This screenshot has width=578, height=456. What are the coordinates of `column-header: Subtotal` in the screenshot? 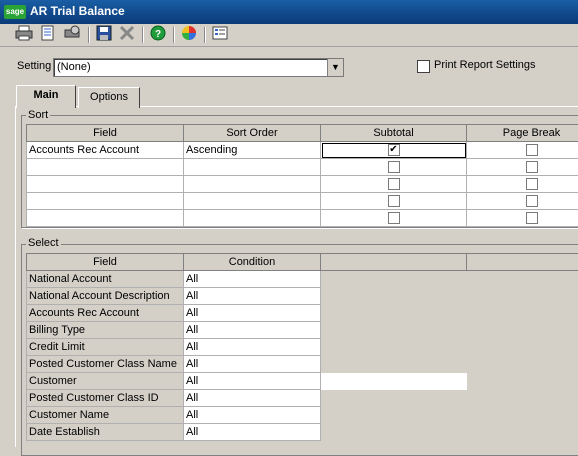 It's located at (394, 133).